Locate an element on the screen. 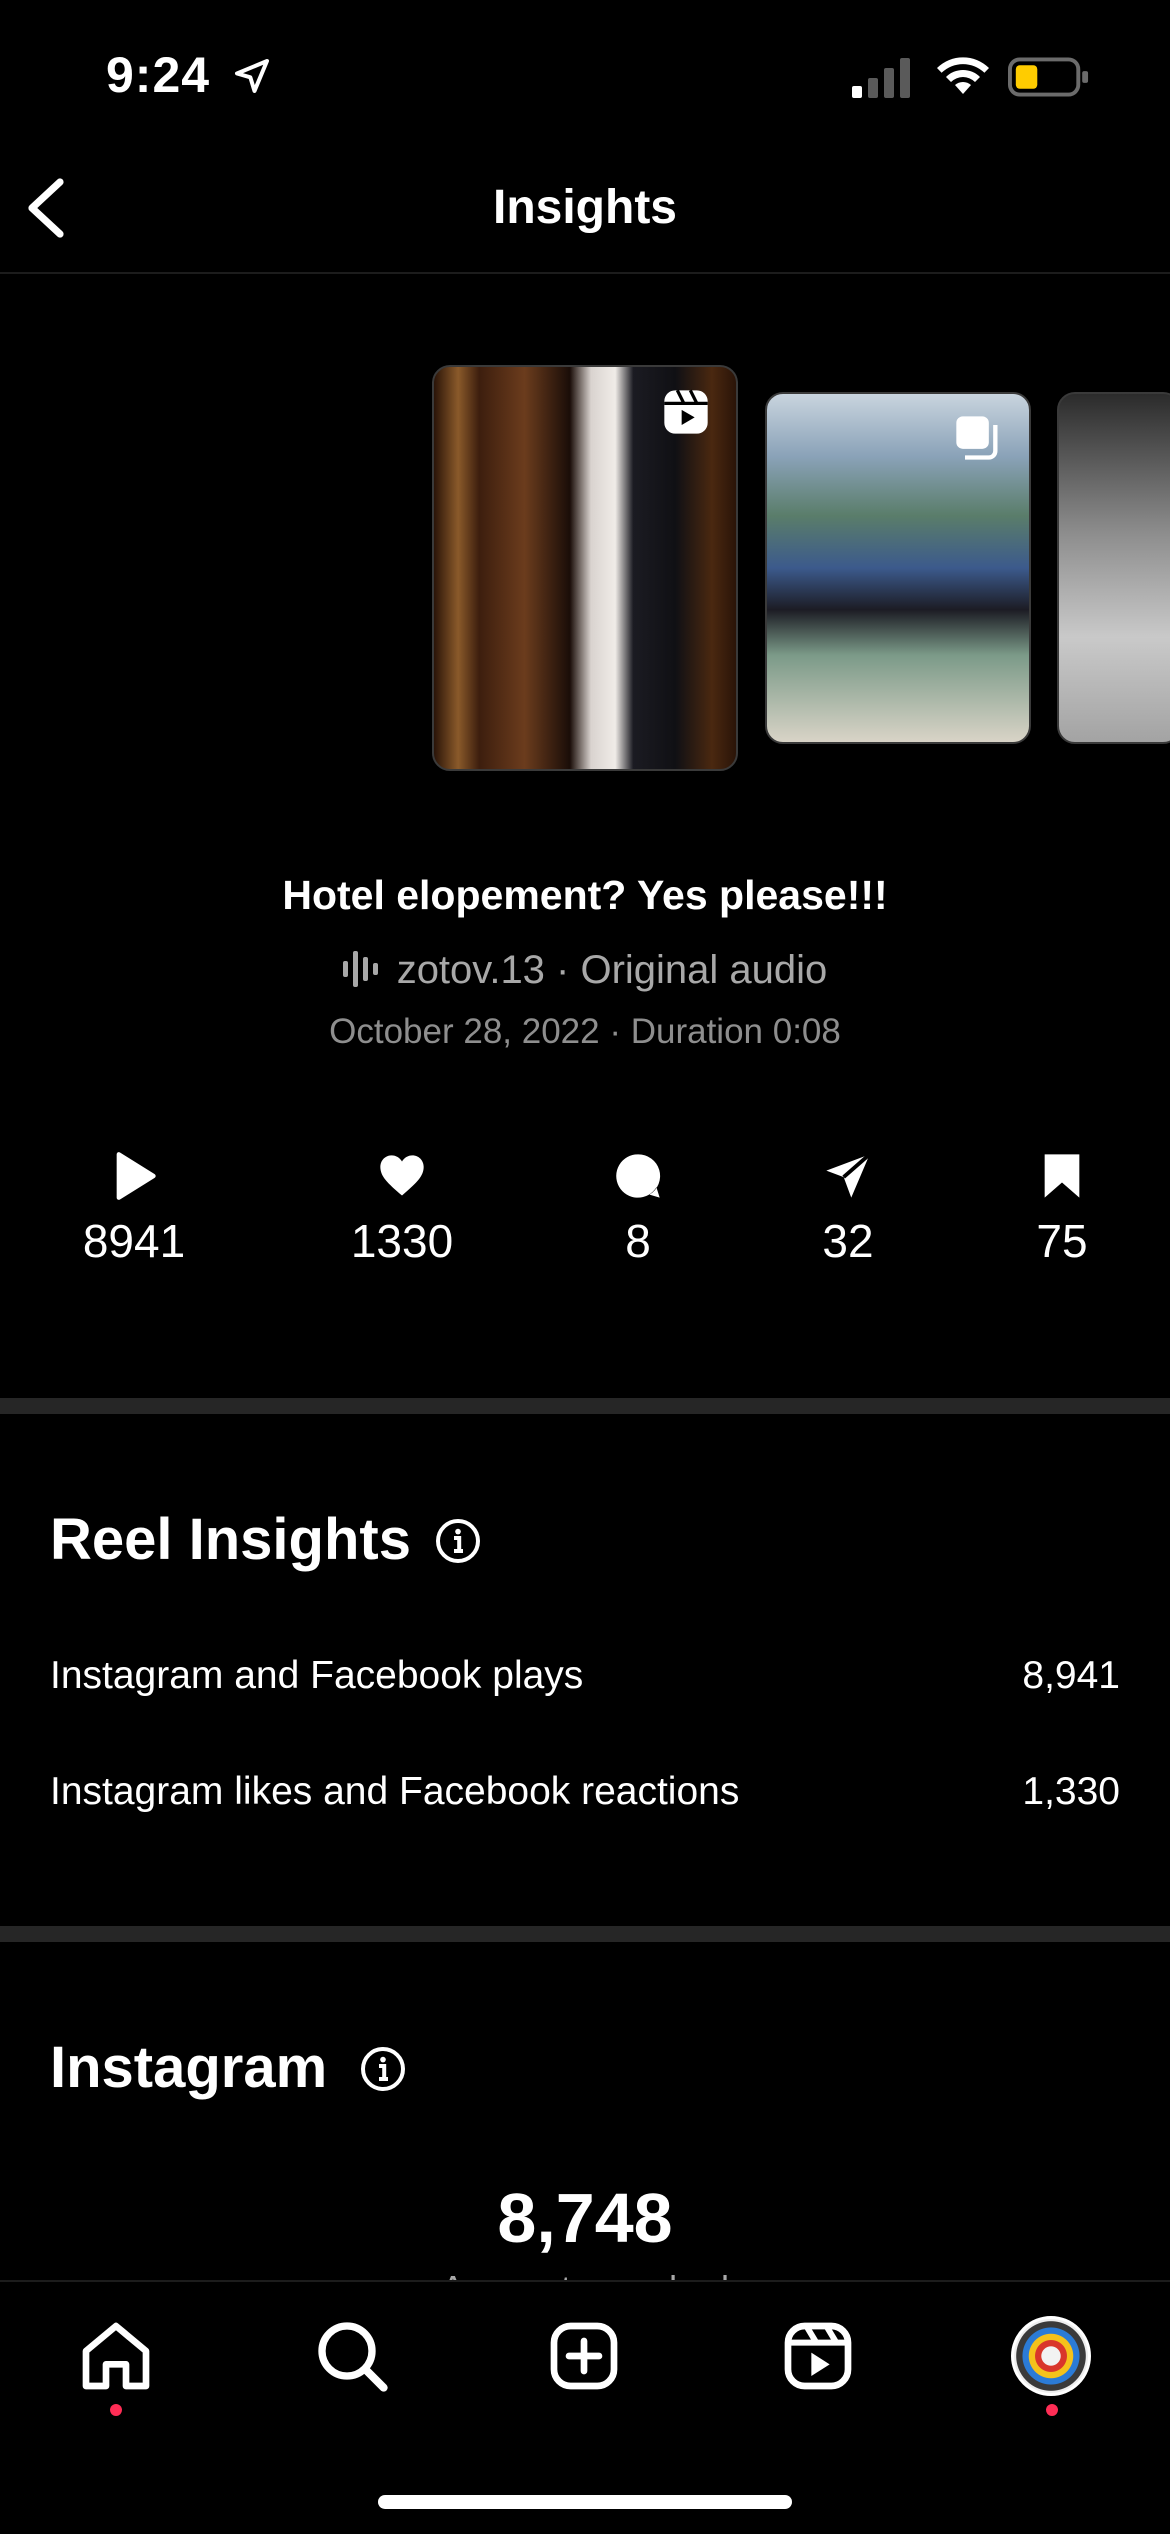 This screenshot has width=1170, height=2534. reel-insights-title: Reel Insights is located at coordinates (230, 1539).